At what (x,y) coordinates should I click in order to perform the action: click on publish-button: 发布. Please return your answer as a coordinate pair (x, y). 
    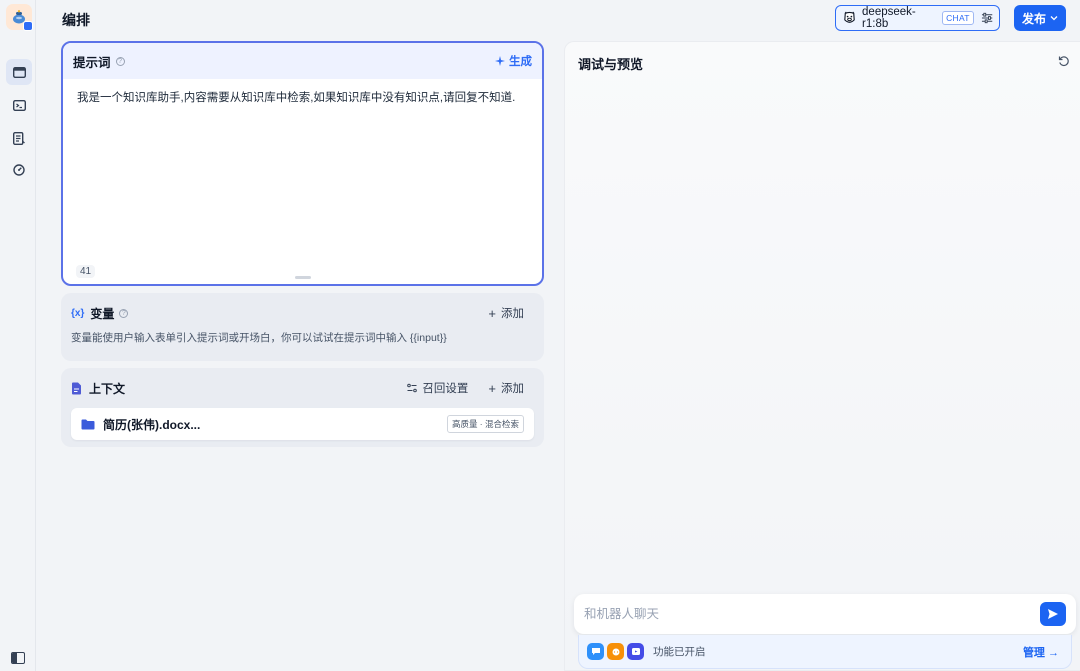
    Looking at the image, I should click on (1040, 18).